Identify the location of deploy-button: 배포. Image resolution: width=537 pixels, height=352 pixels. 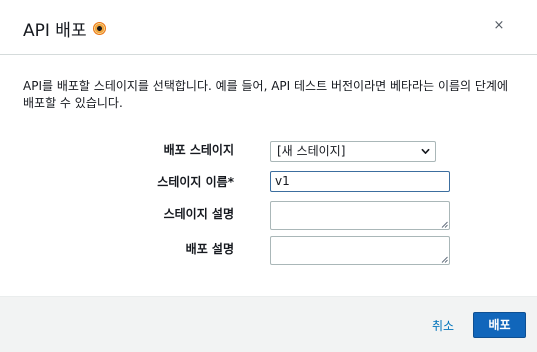
(499, 325).